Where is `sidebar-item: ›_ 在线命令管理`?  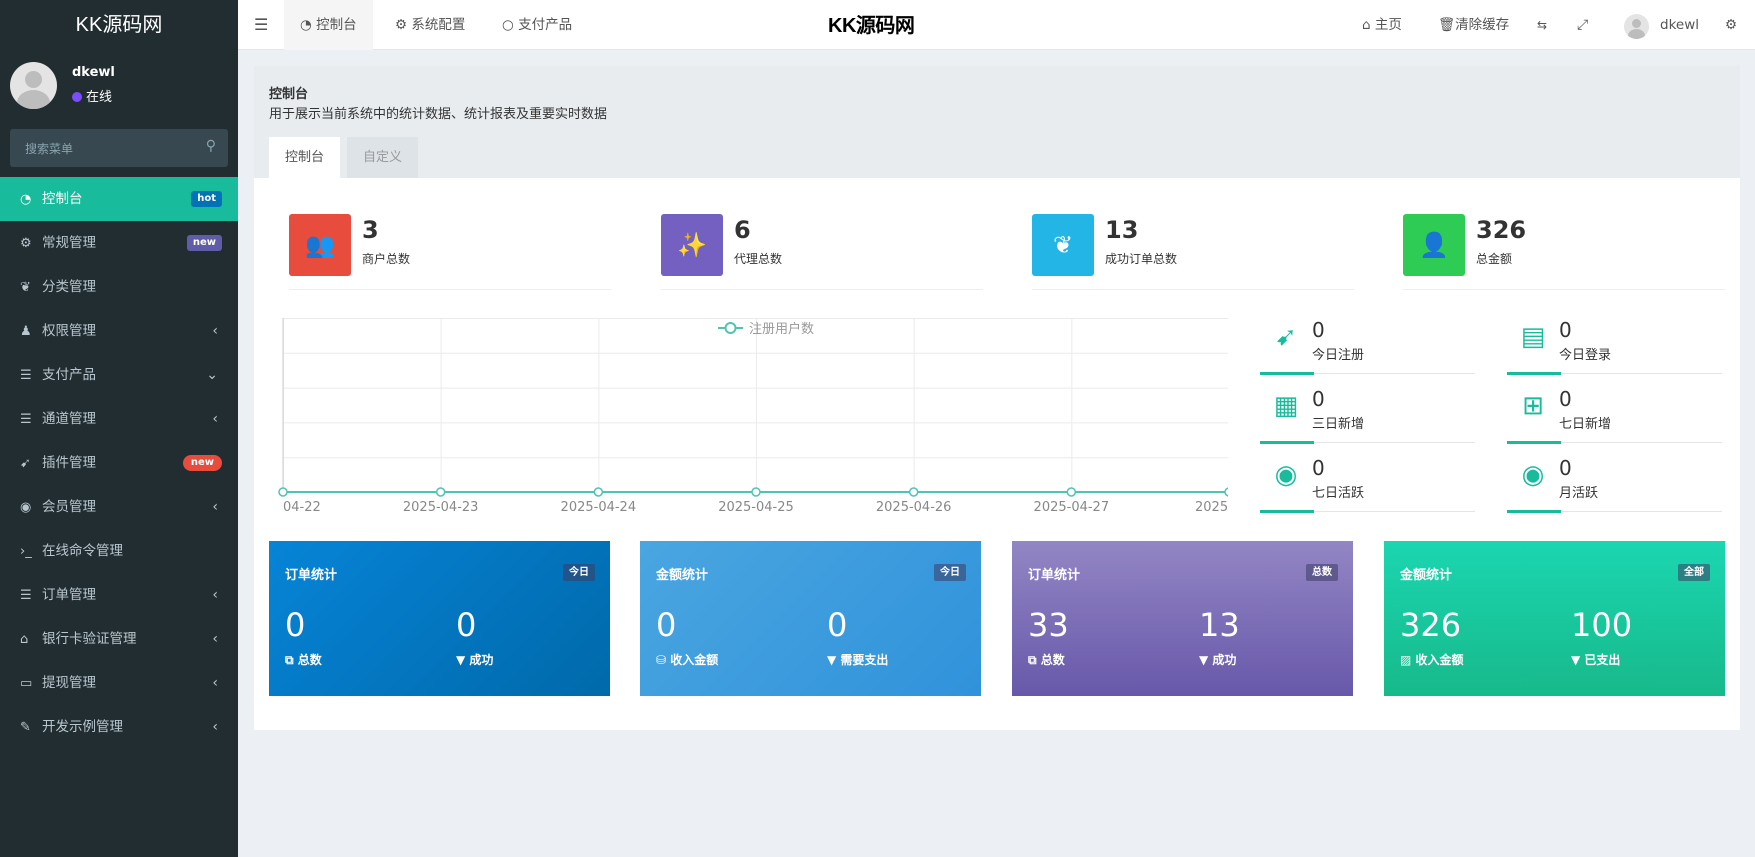 sidebar-item: ›_ 在线命令管理 is located at coordinates (119, 551).